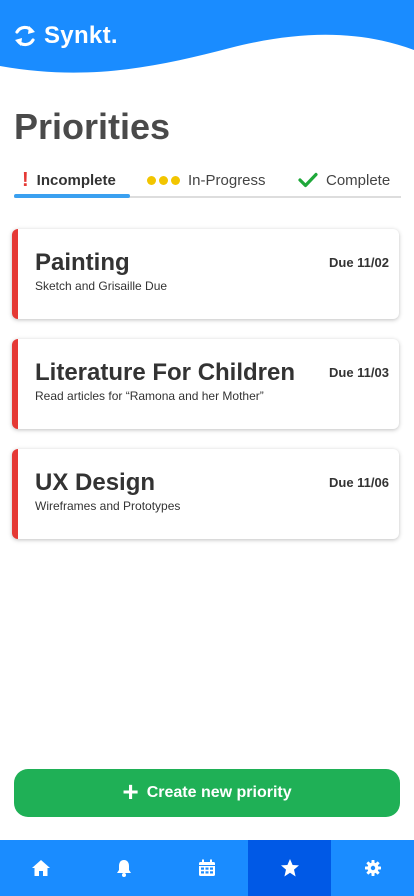 The width and height of the screenshot is (414, 896). What do you see at coordinates (308, 180) in the screenshot?
I see `checkmark-icon` at bounding box center [308, 180].